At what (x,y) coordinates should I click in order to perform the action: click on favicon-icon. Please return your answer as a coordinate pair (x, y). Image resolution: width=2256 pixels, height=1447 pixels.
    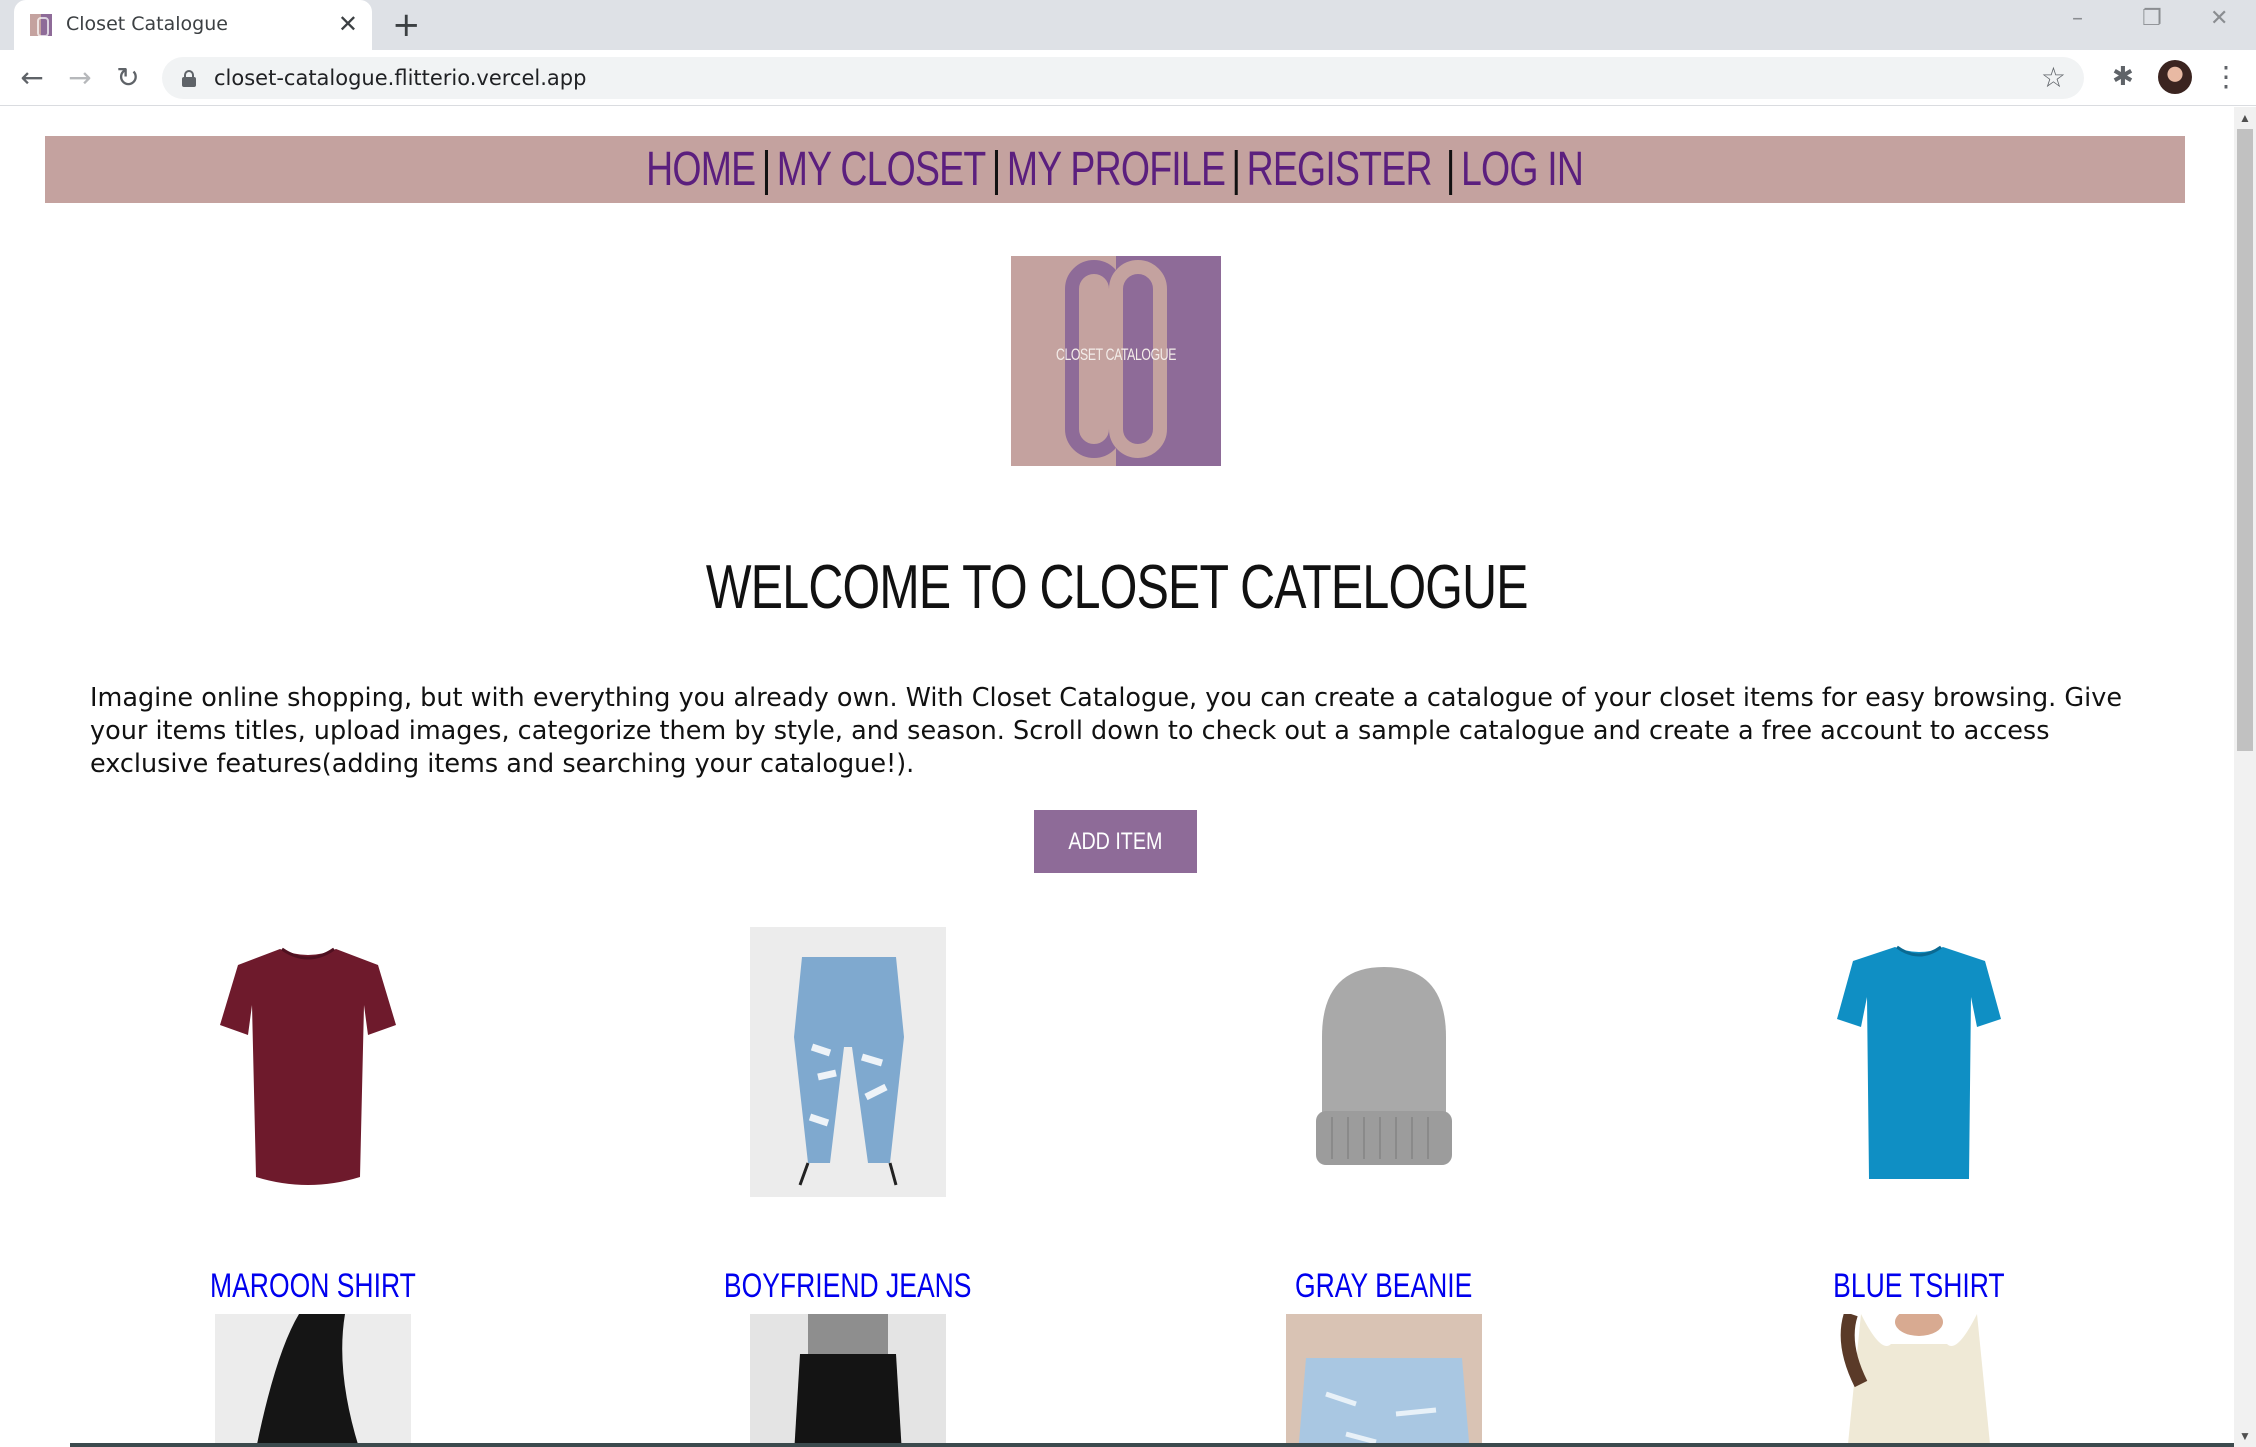
    Looking at the image, I should click on (41, 25).